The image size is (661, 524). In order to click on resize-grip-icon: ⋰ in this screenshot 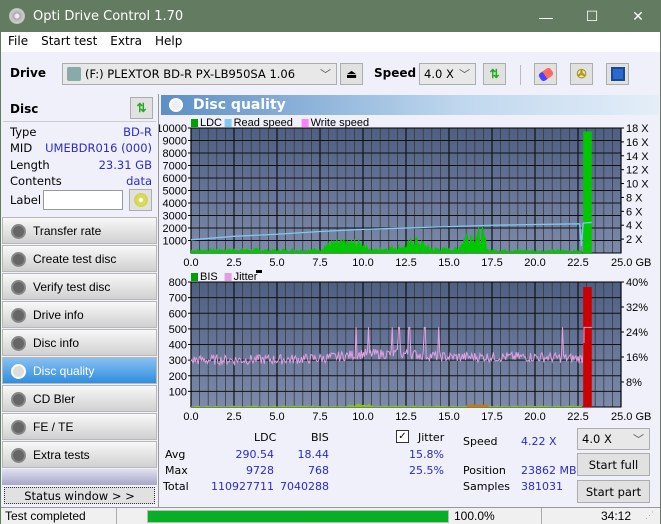, I will do `click(649, 515)`.